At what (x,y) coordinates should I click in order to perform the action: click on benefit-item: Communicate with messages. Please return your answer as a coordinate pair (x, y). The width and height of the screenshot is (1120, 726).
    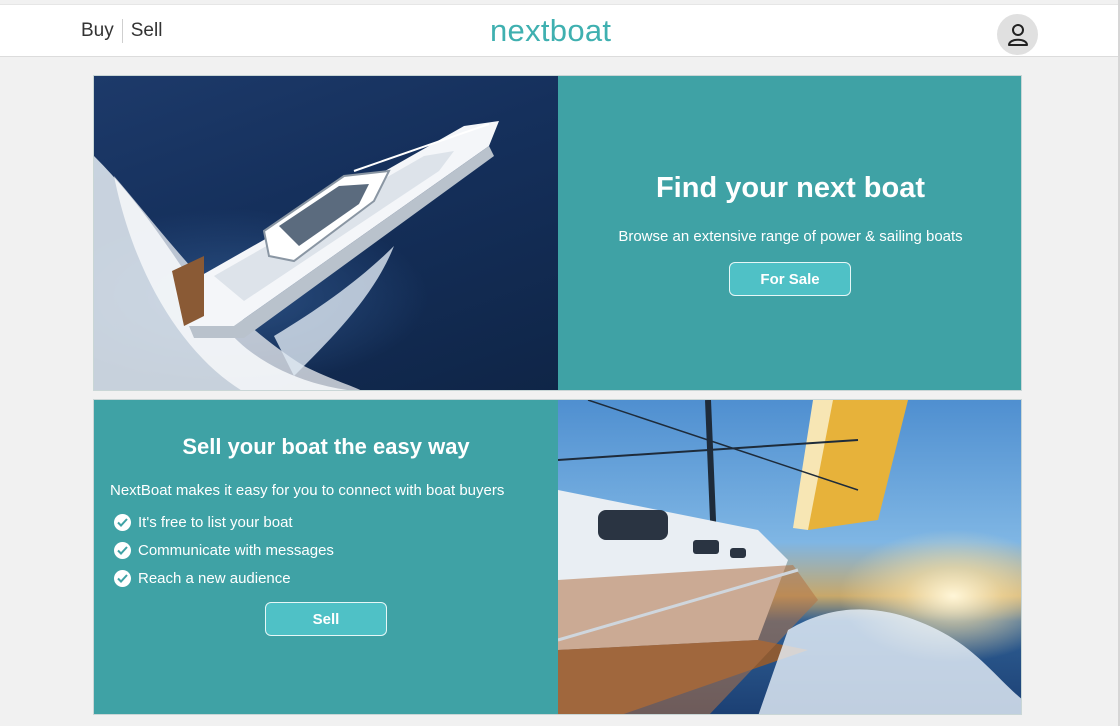
    Looking at the image, I should click on (224, 550).